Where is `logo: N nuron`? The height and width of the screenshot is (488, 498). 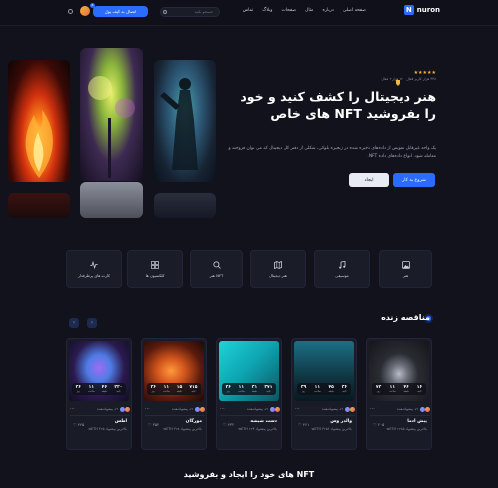 logo: N nuron is located at coordinates (421, 10).